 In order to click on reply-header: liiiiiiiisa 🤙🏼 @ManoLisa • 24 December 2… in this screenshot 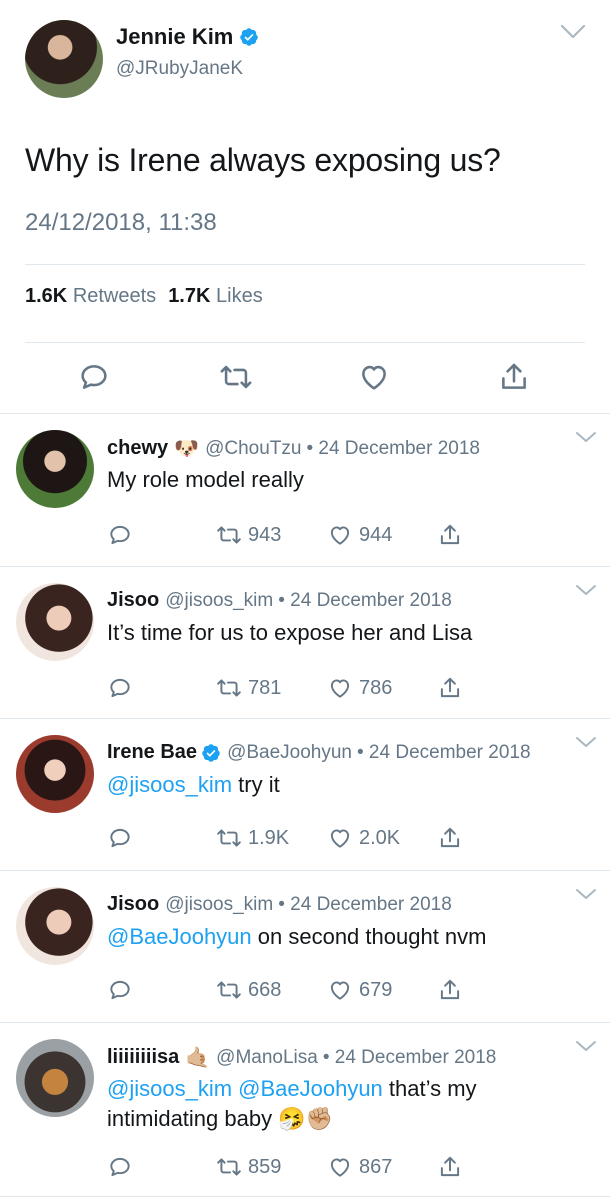, I will do `click(301, 1057)`.